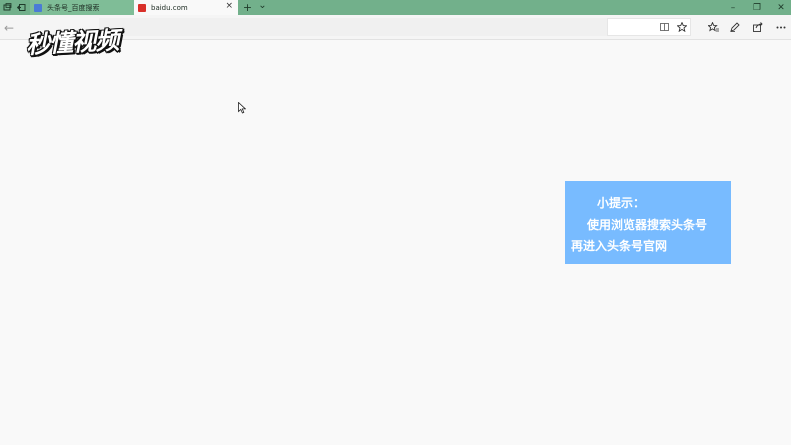 This screenshot has height=445, width=791. Describe the element at coordinates (262, 6) in the screenshot. I see `chevron-down-icon: ⌄` at that location.